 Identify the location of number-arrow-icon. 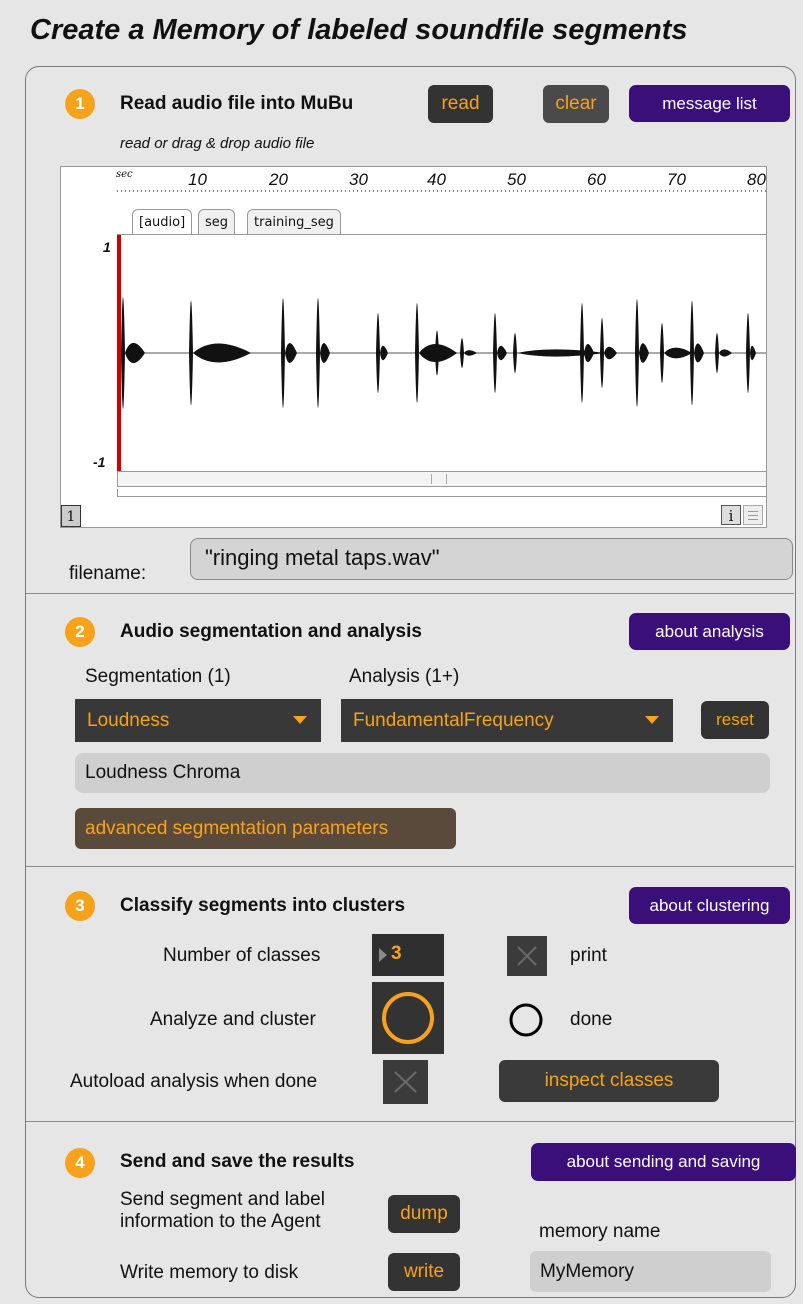
(383, 955).